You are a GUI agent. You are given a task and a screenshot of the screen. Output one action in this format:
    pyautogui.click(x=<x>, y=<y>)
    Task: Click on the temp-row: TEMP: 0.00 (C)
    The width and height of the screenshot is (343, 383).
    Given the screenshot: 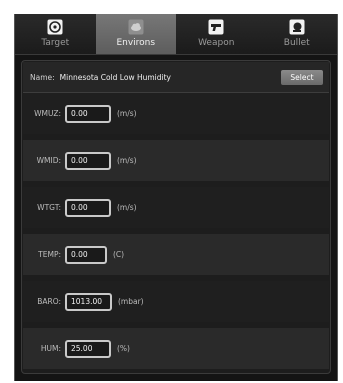 What is the action you would take?
    pyautogui.click(x=176, y=254)
    